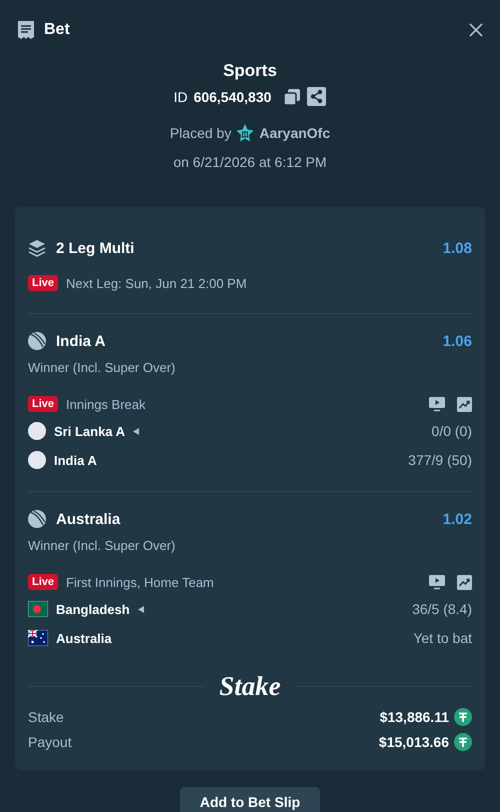  Describe the element at coordinates (50, 742) in the screenshot. I see `total-label: Payout` at that location.